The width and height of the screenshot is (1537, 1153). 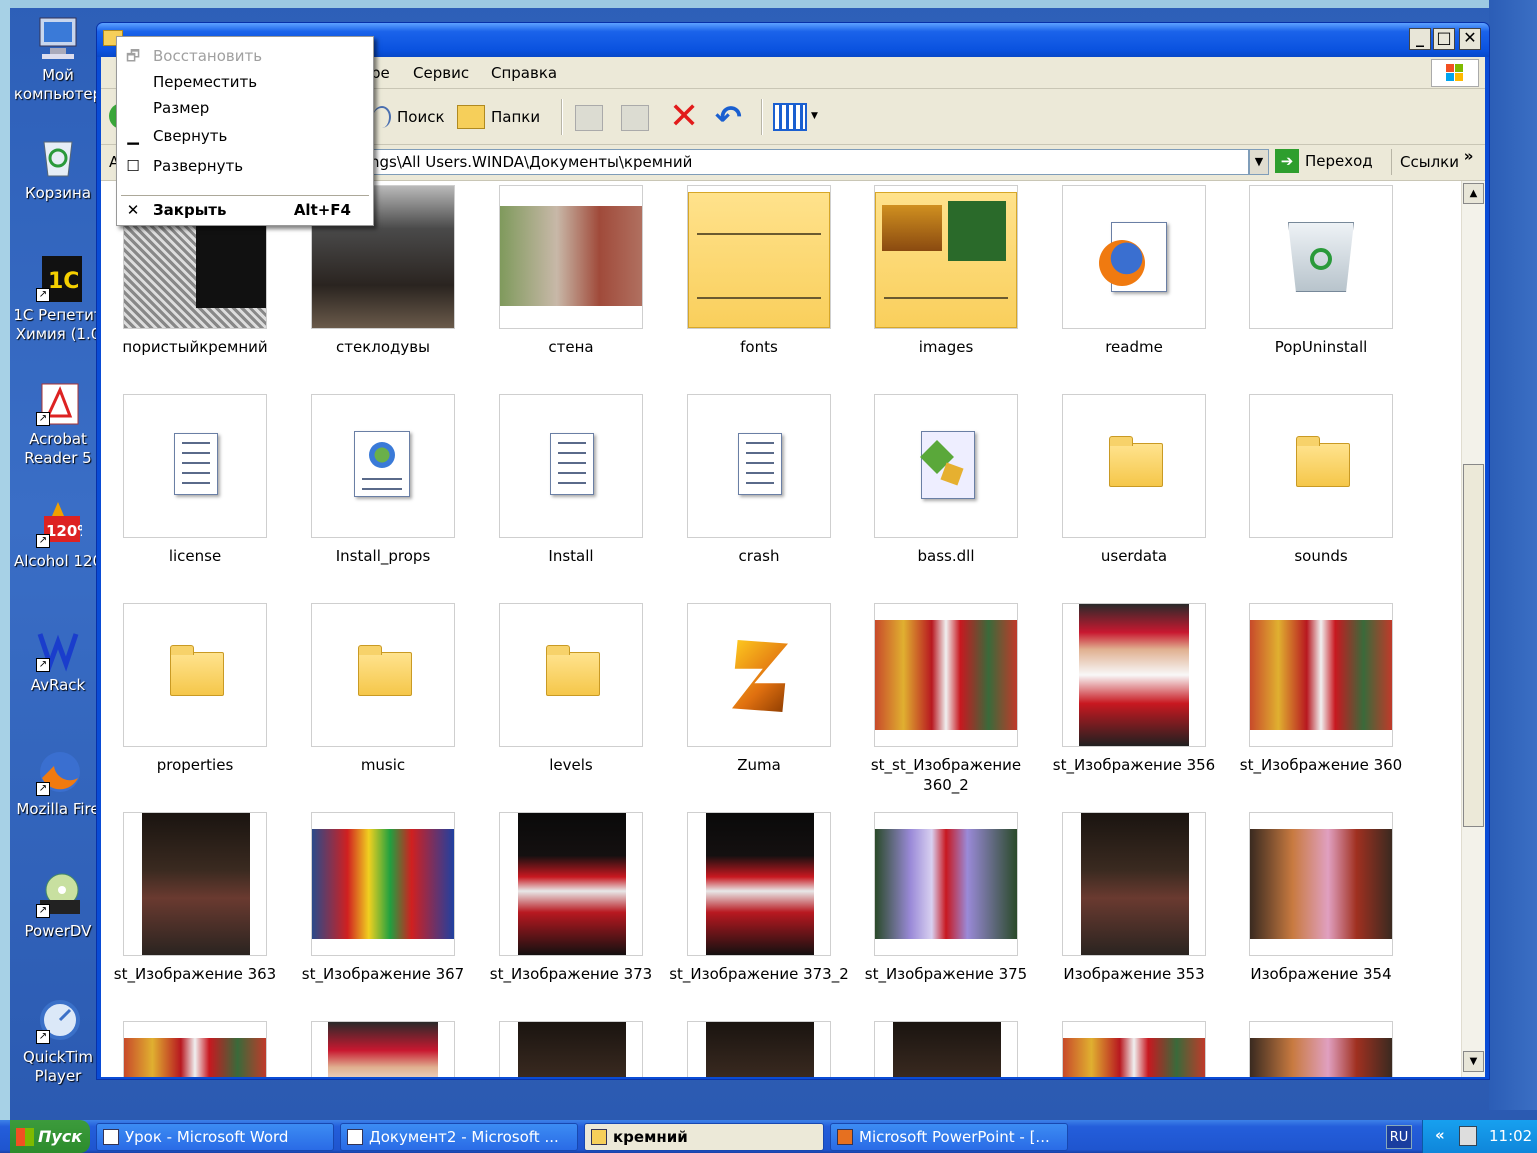 What do you see at coordinates (1473, 645) in the screenshot?
I see `scroll-thumb` at bounding box center [1473, 645].